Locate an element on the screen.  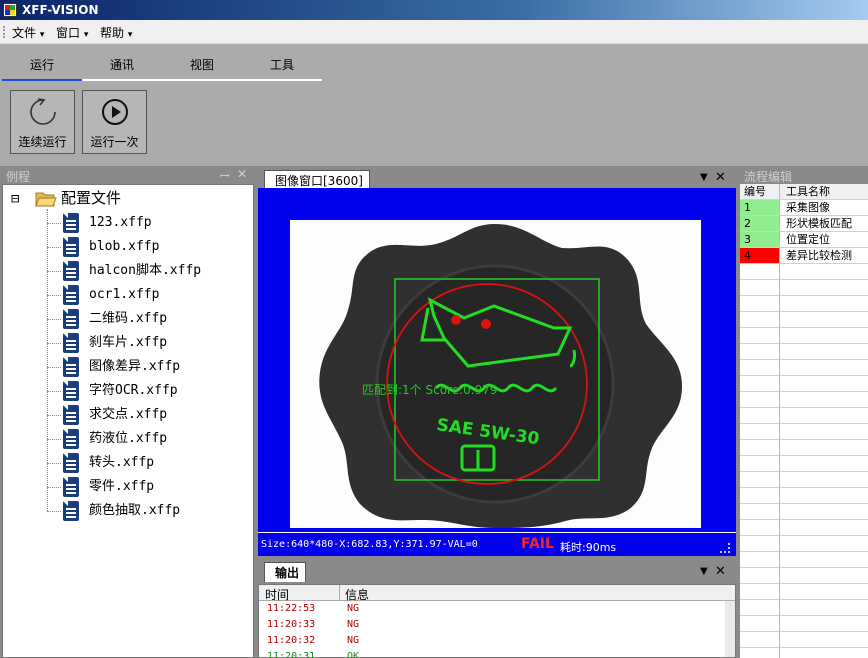
flow-col-id: 编号 is located at coordinates (760, 192).